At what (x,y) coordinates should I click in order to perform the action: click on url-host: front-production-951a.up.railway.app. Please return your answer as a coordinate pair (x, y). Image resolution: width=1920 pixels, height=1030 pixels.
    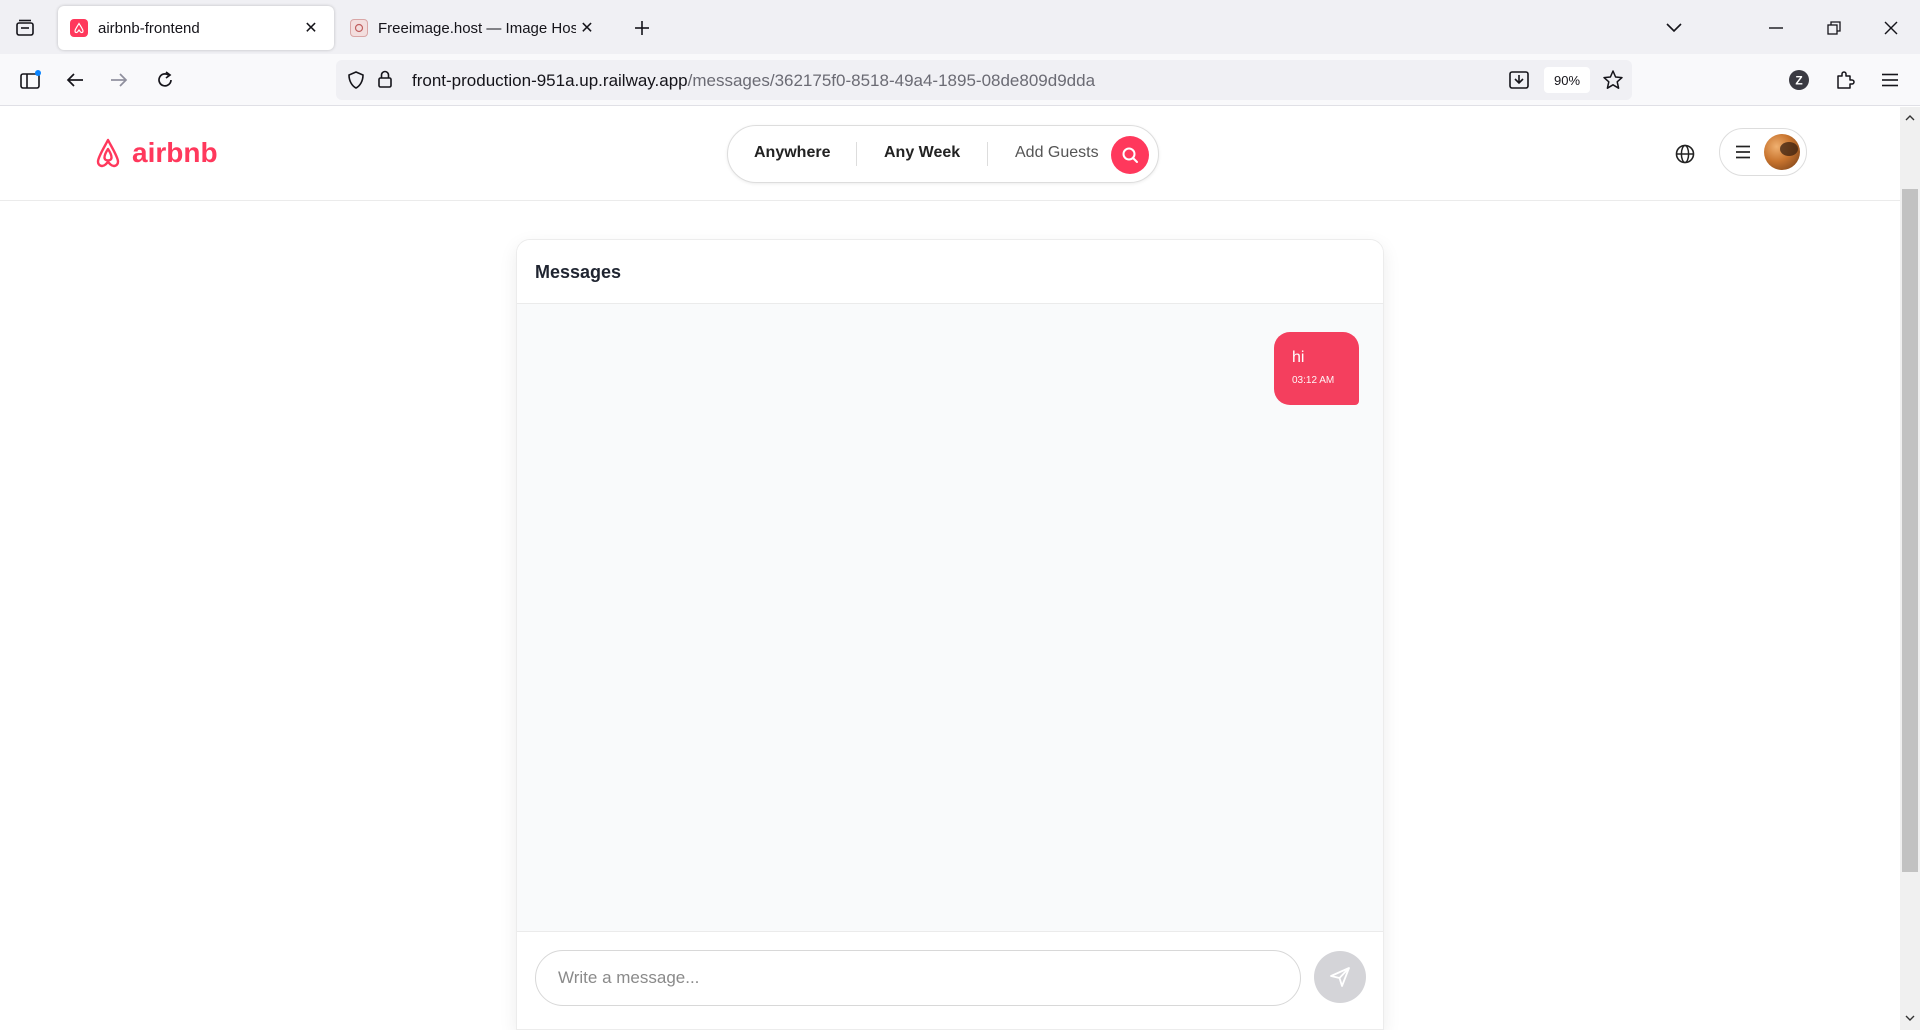
    Looking at the image, I should click on (550, 80).